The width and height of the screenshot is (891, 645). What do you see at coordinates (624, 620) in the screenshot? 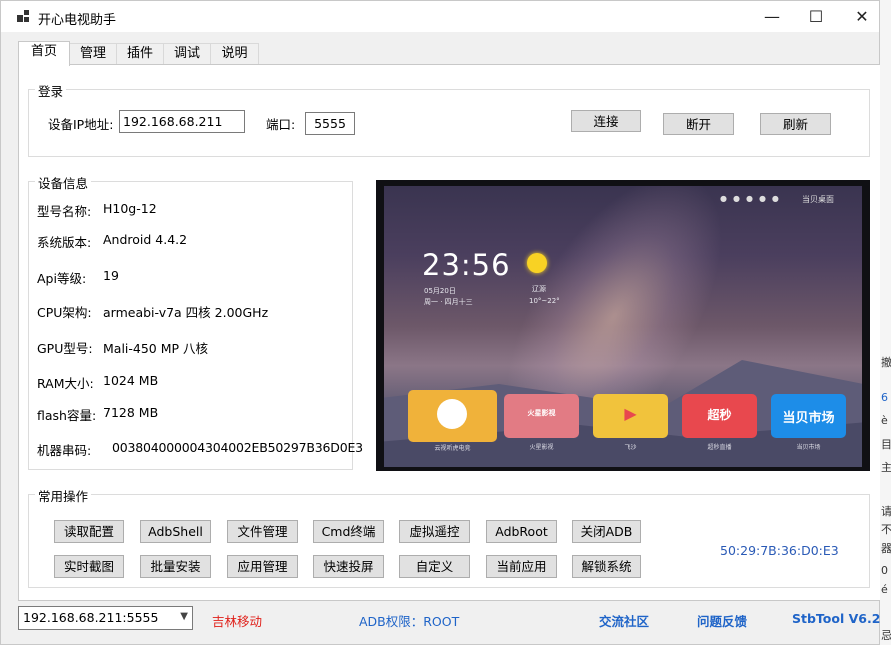
I see `community-link: 交流社区` at bounding box center [624, 620].